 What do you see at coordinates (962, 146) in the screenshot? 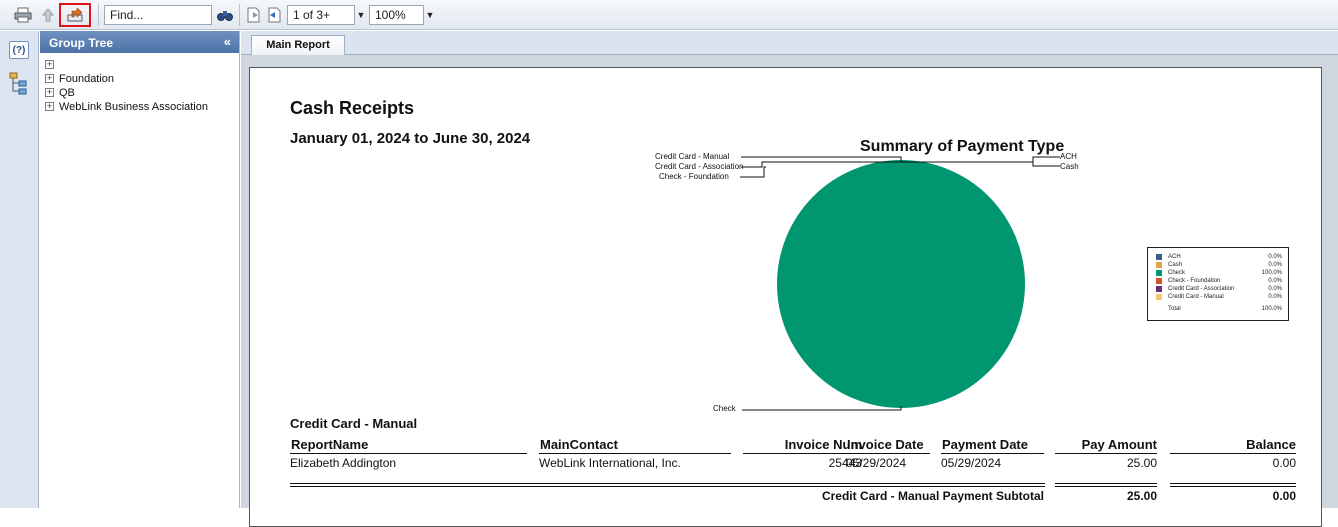
I see `chart-title: Summary of Payment Type` at bounding box center [962, 146].